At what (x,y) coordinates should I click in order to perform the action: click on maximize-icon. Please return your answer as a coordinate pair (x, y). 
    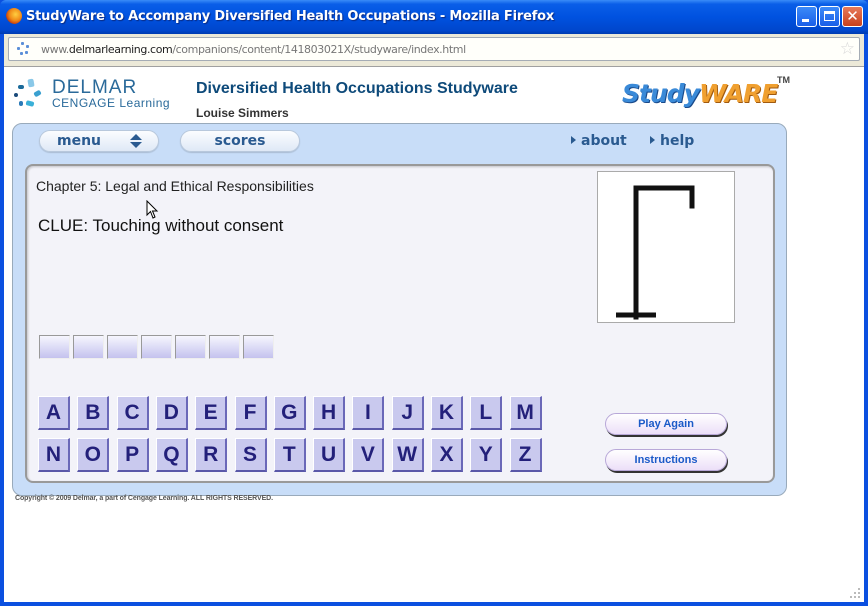
    Looking at the image, I should click on (829, 16).